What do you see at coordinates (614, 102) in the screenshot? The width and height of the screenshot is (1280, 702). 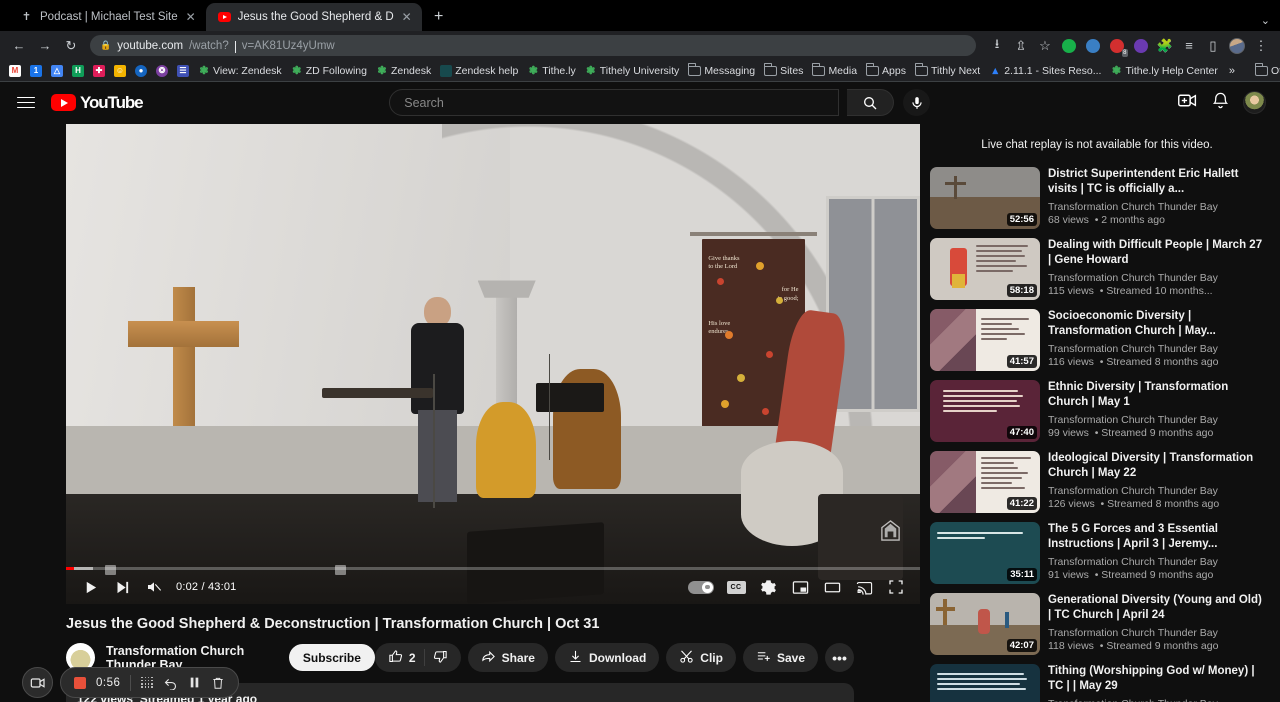 I see `search-input: Search` at bounding box center [614, 102].